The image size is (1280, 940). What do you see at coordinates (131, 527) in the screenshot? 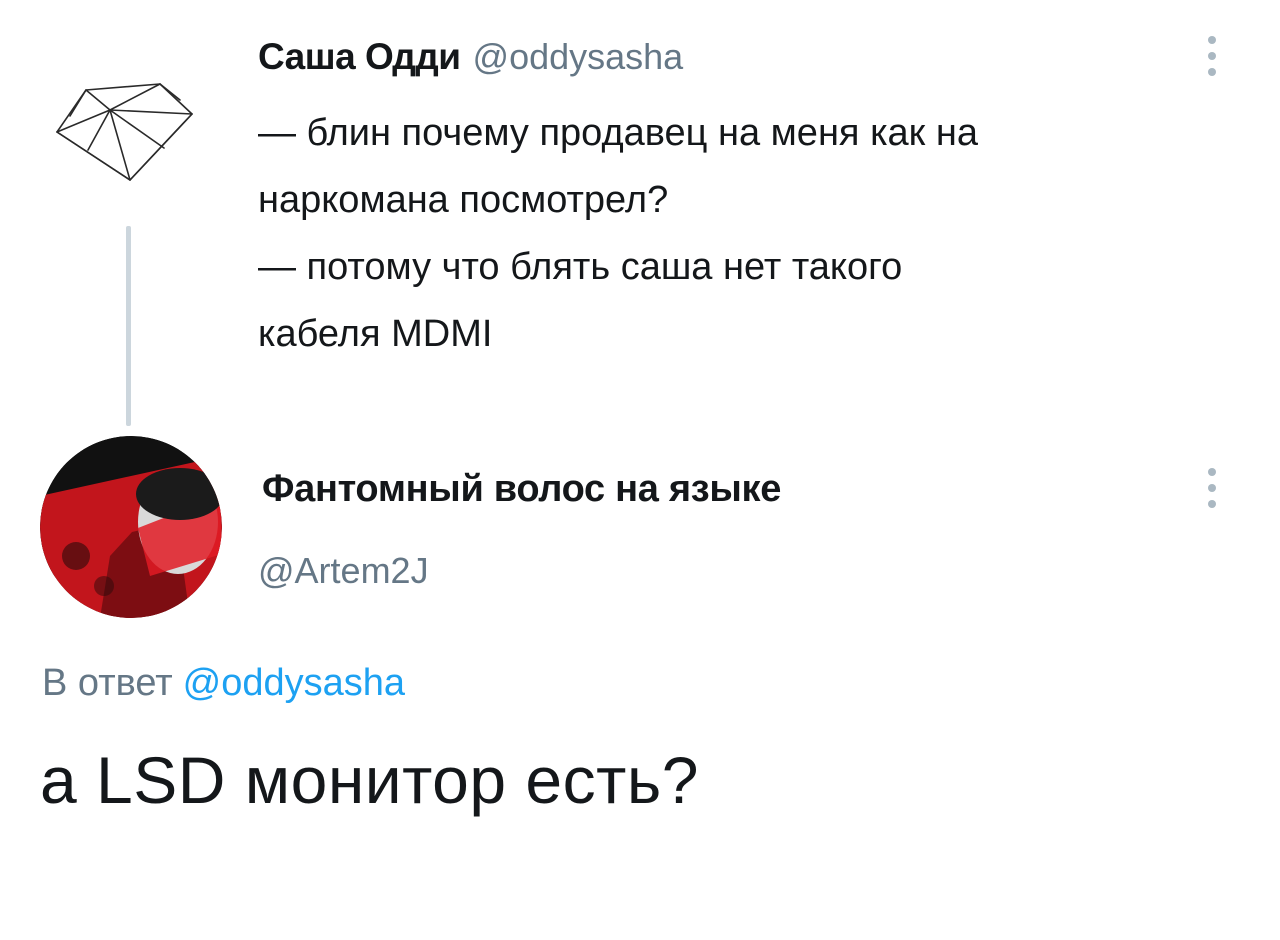
I see `user-avatar` at bounding box center [131, 527].